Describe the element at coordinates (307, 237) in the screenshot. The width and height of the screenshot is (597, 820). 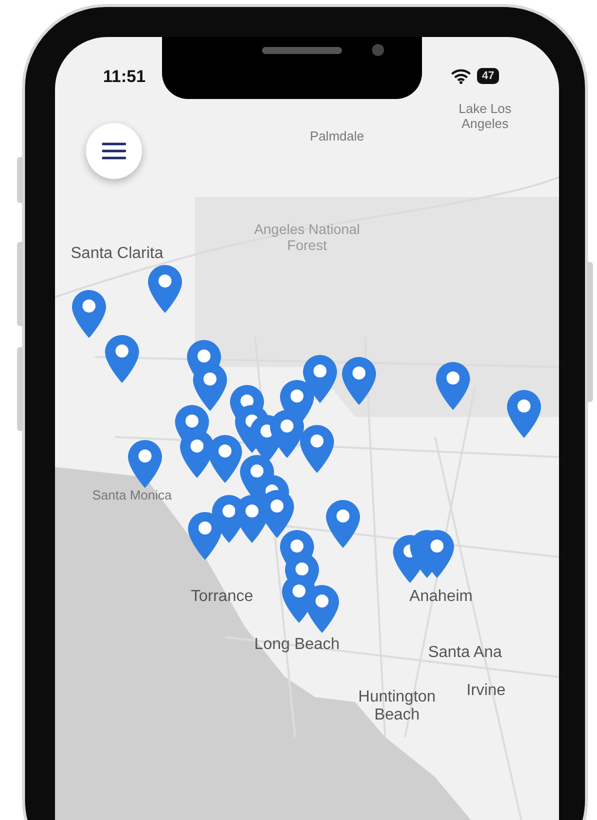
I see `map-label: Angeles National Forest` at that location.